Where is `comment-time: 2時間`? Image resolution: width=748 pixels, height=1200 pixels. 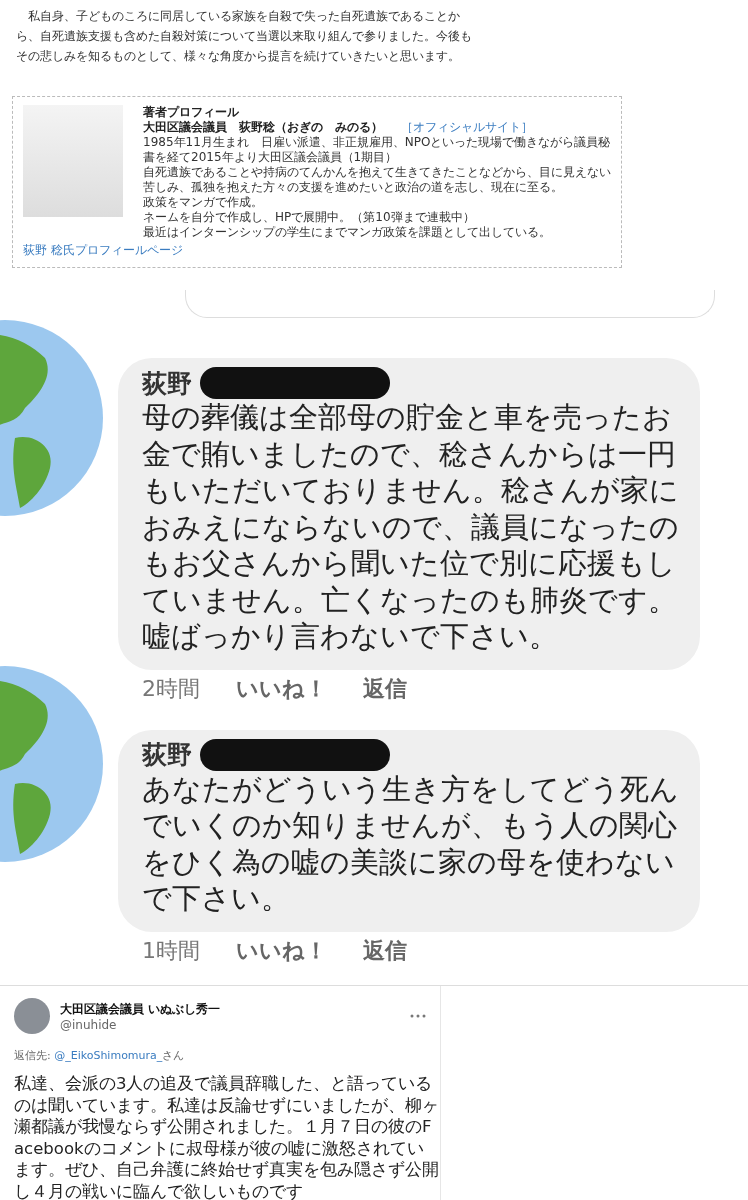
comment-time: 2時間 is located at coordinates (171, 688).